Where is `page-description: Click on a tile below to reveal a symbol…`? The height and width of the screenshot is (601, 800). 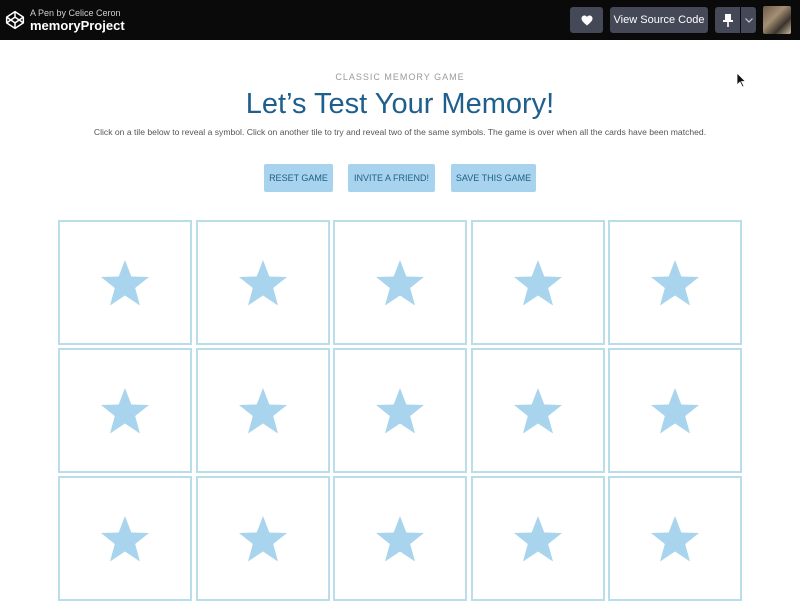
page-description: Click on a tile below to reveal a symbol… is located at coordinates (400, 132).